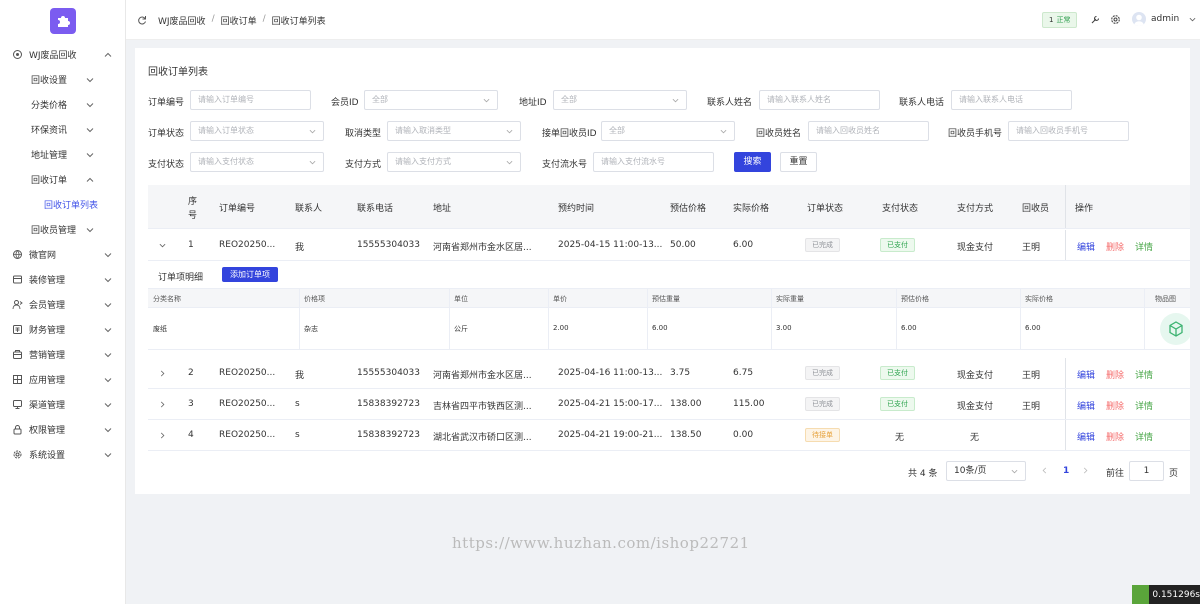 This screenshot has width=1200, height=604. I want to click on sub-column-header: 单位, so click(461, 299).